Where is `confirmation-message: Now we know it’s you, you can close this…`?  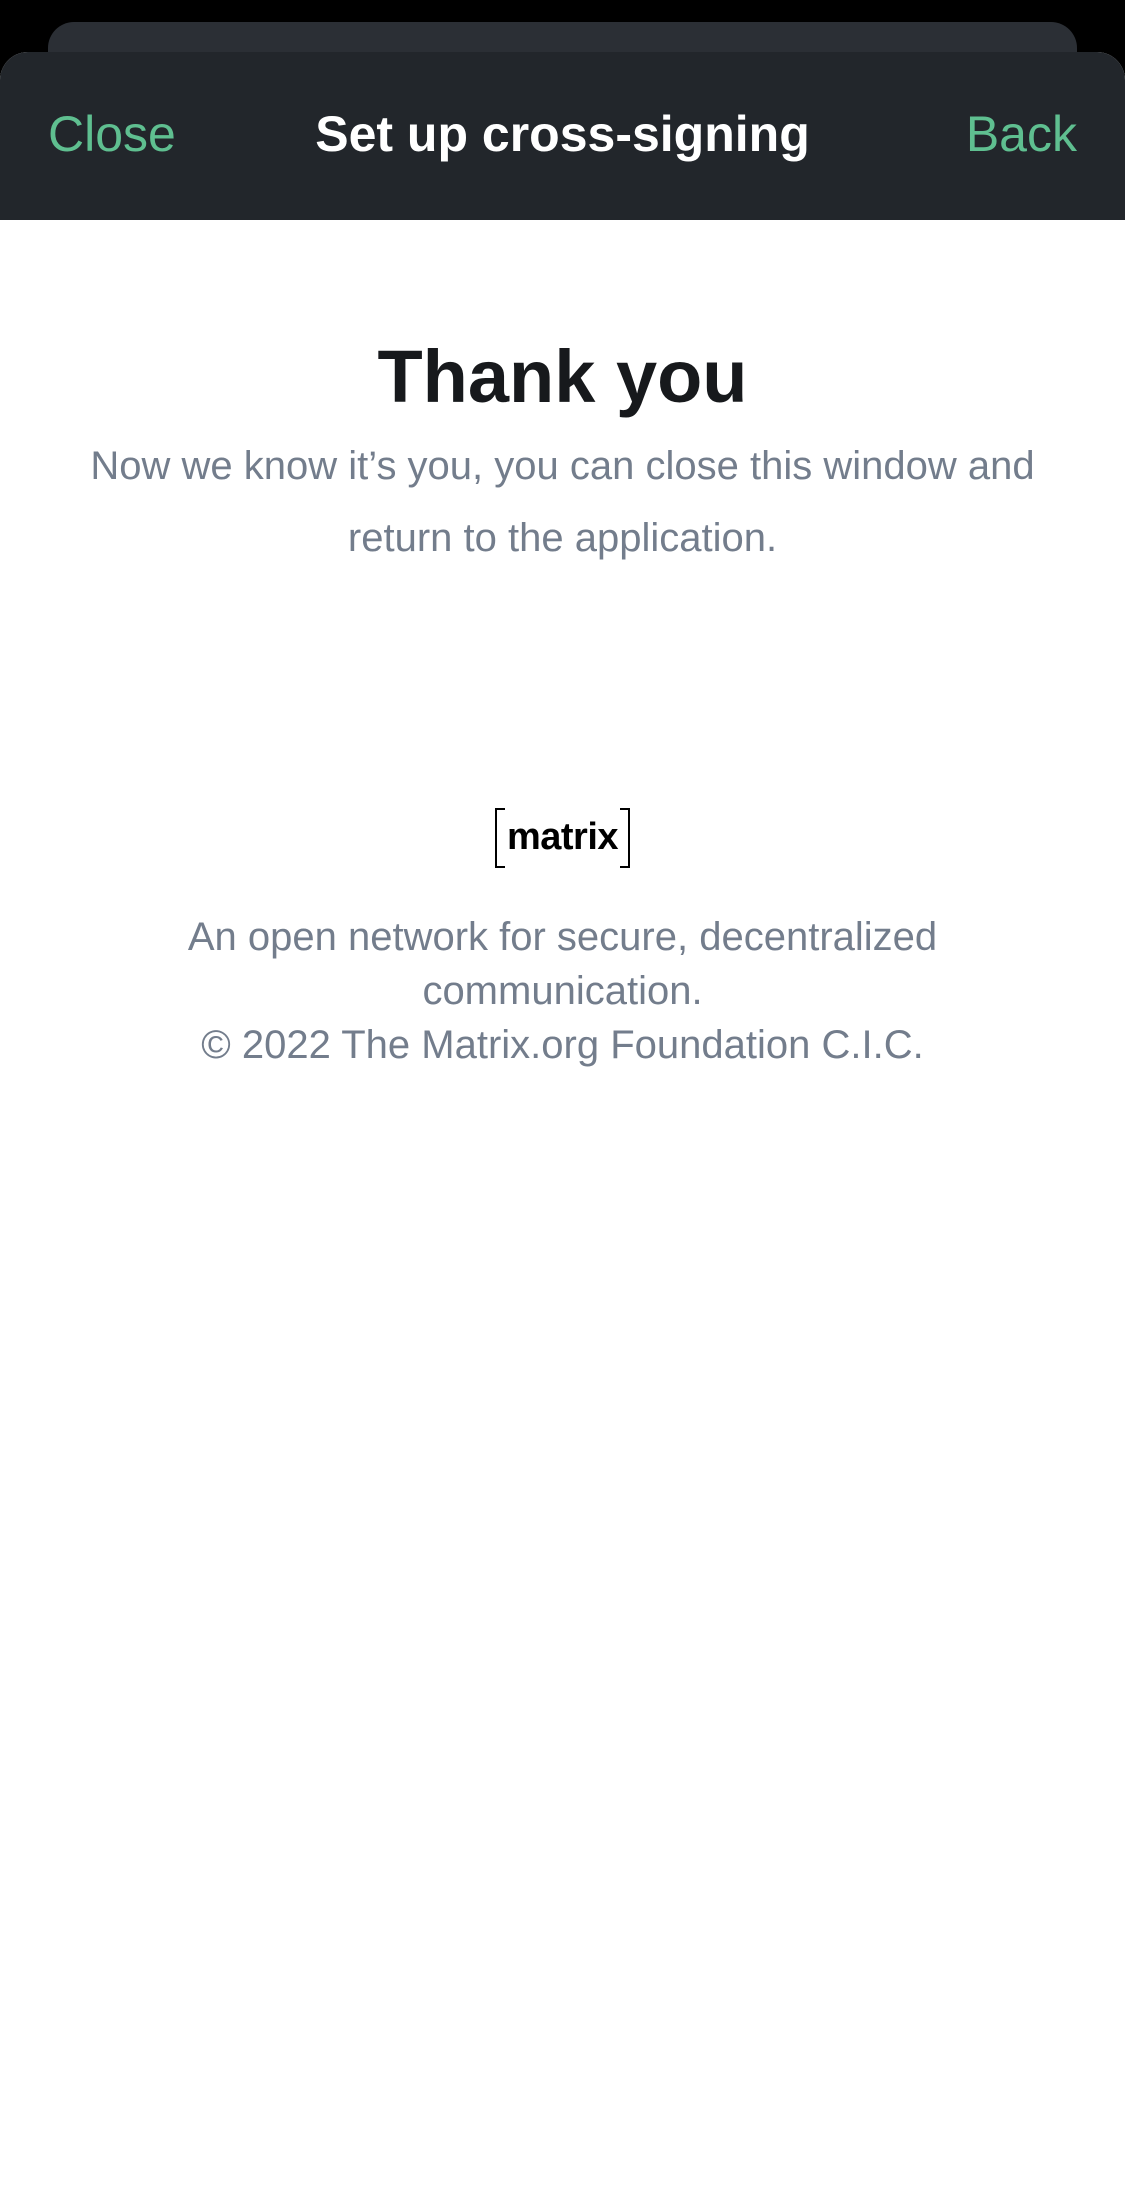
confirmation-message: Now we know it’s you, you can close this… is located at coordinates (562, 502).